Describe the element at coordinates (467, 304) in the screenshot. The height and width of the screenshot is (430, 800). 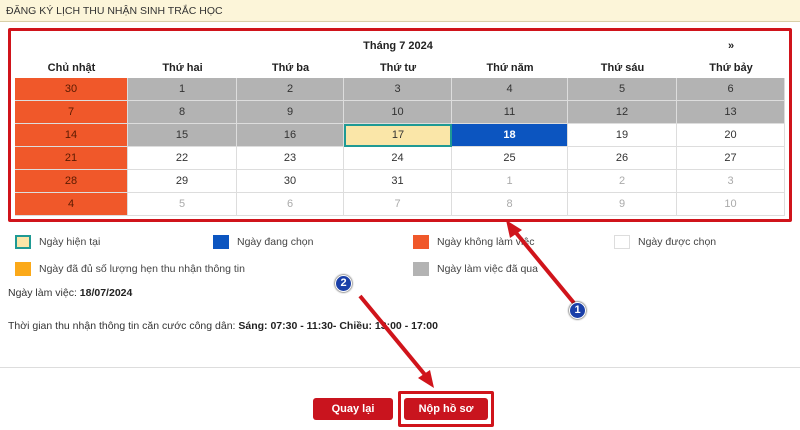
I see `annotation-arrows` at that location.